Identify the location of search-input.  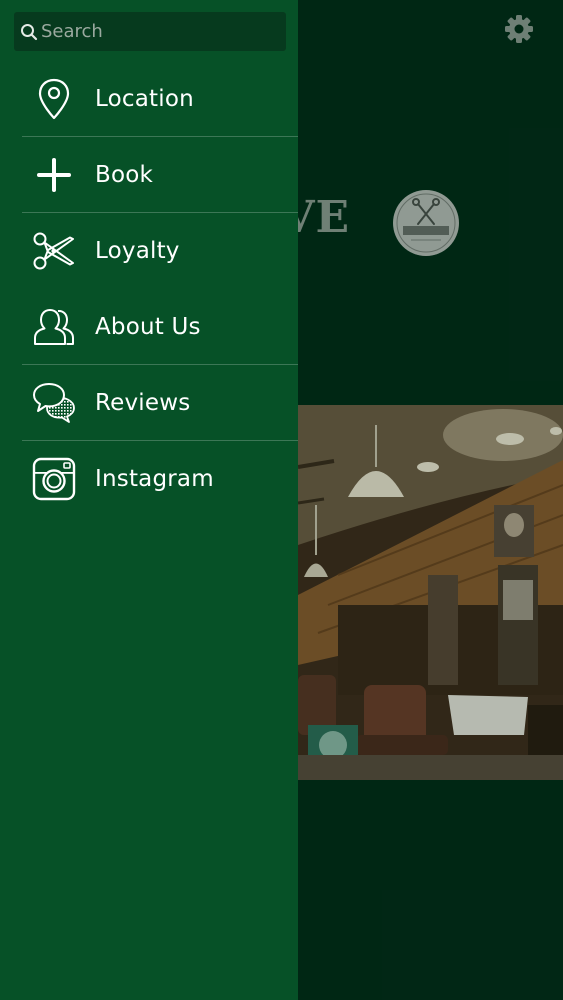
(162, 31).